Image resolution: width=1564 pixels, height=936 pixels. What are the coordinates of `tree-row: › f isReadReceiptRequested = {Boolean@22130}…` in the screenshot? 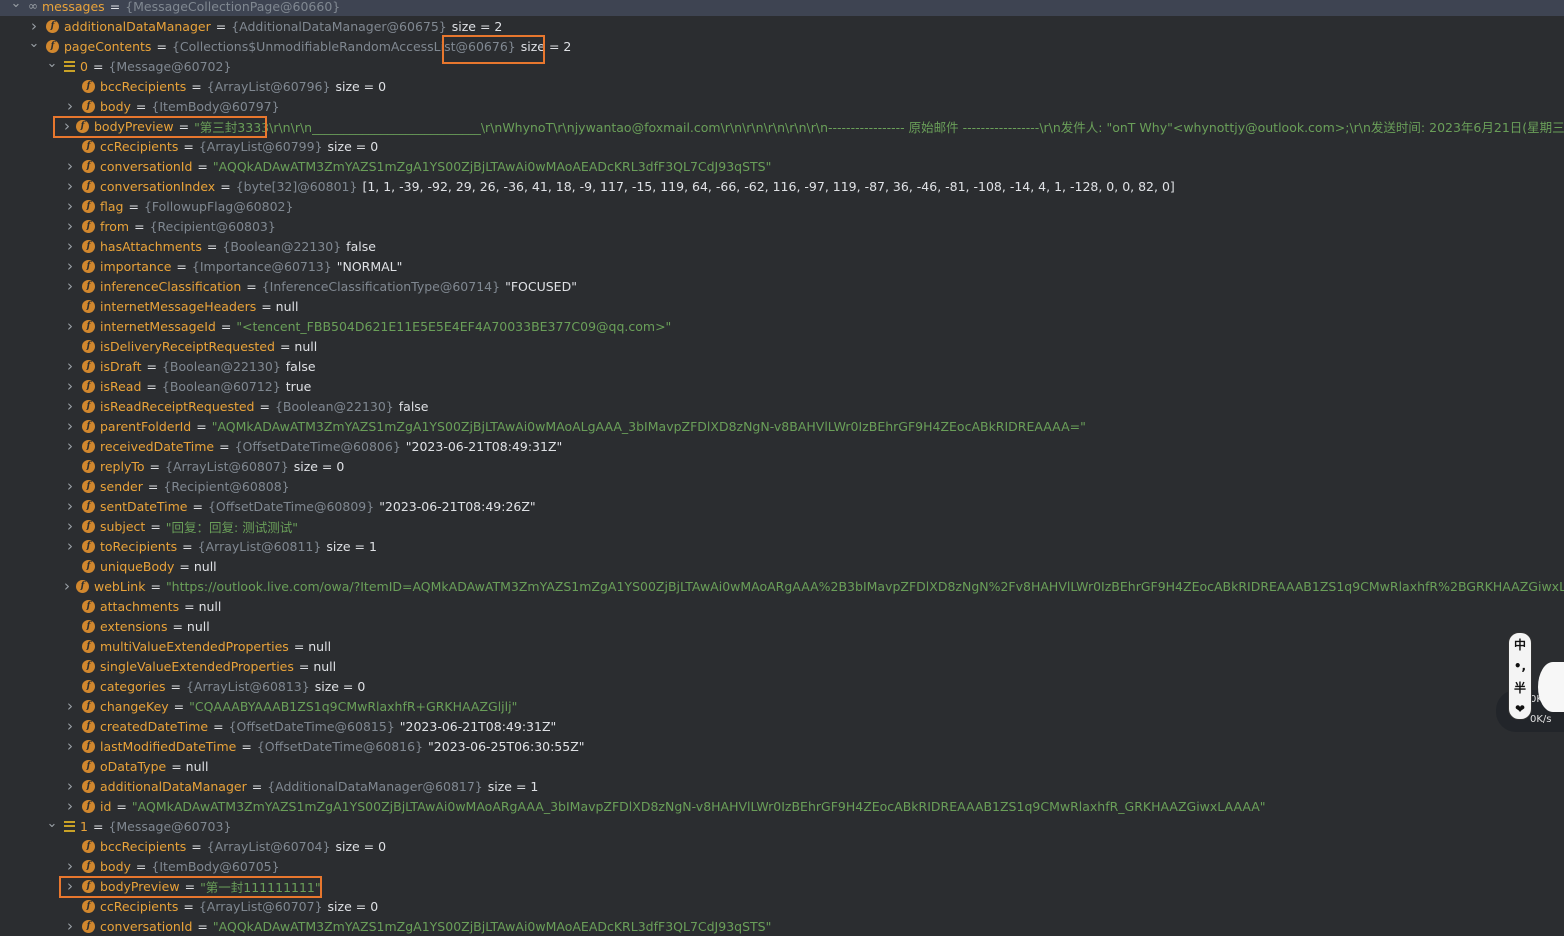 It's located at (782, 406).